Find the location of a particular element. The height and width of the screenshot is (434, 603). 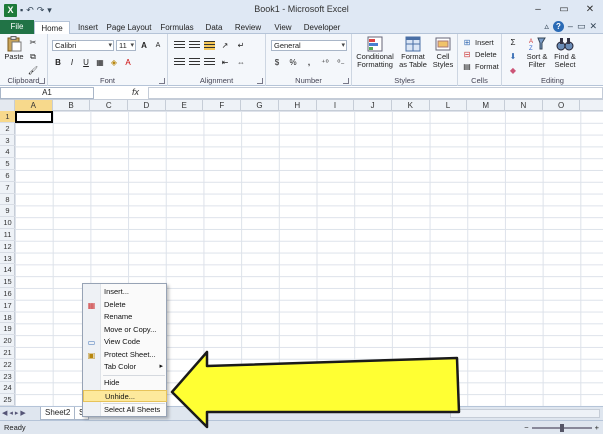

insert-function-icon: fx is located at coordinates (135, 92).